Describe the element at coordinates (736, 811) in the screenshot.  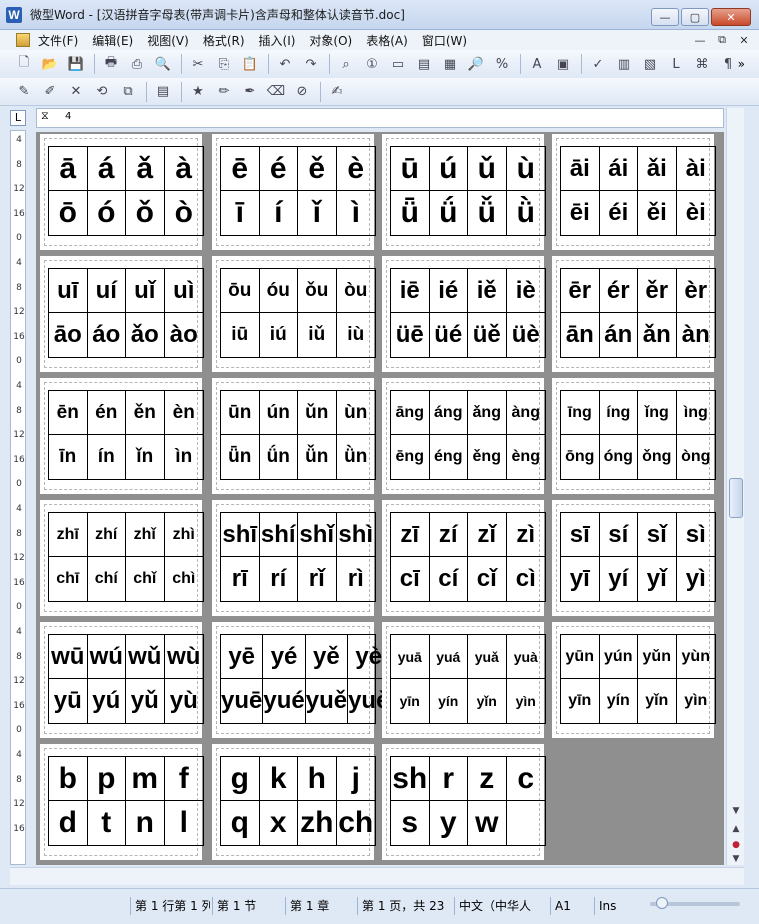
I see `scroll-down-arrow-icon: ▼` at that location.